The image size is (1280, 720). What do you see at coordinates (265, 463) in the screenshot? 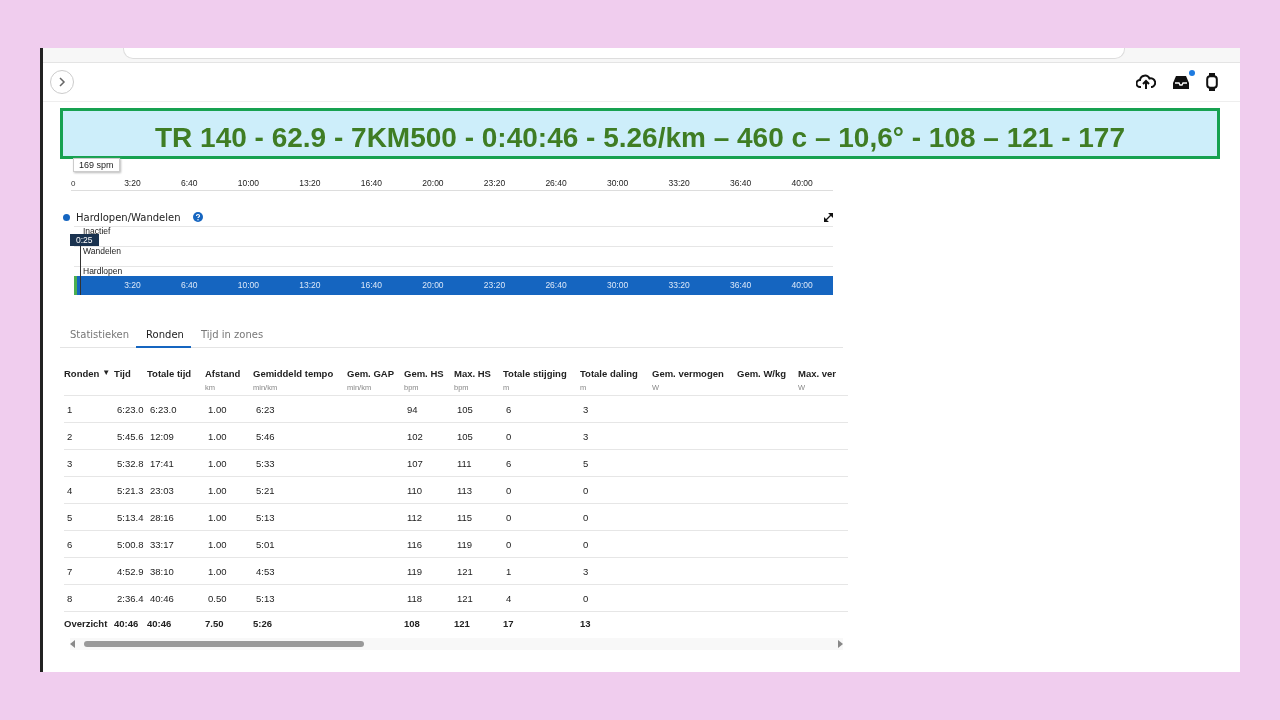
I see `table-cell: 5:33` at bounding box center [265, 463].